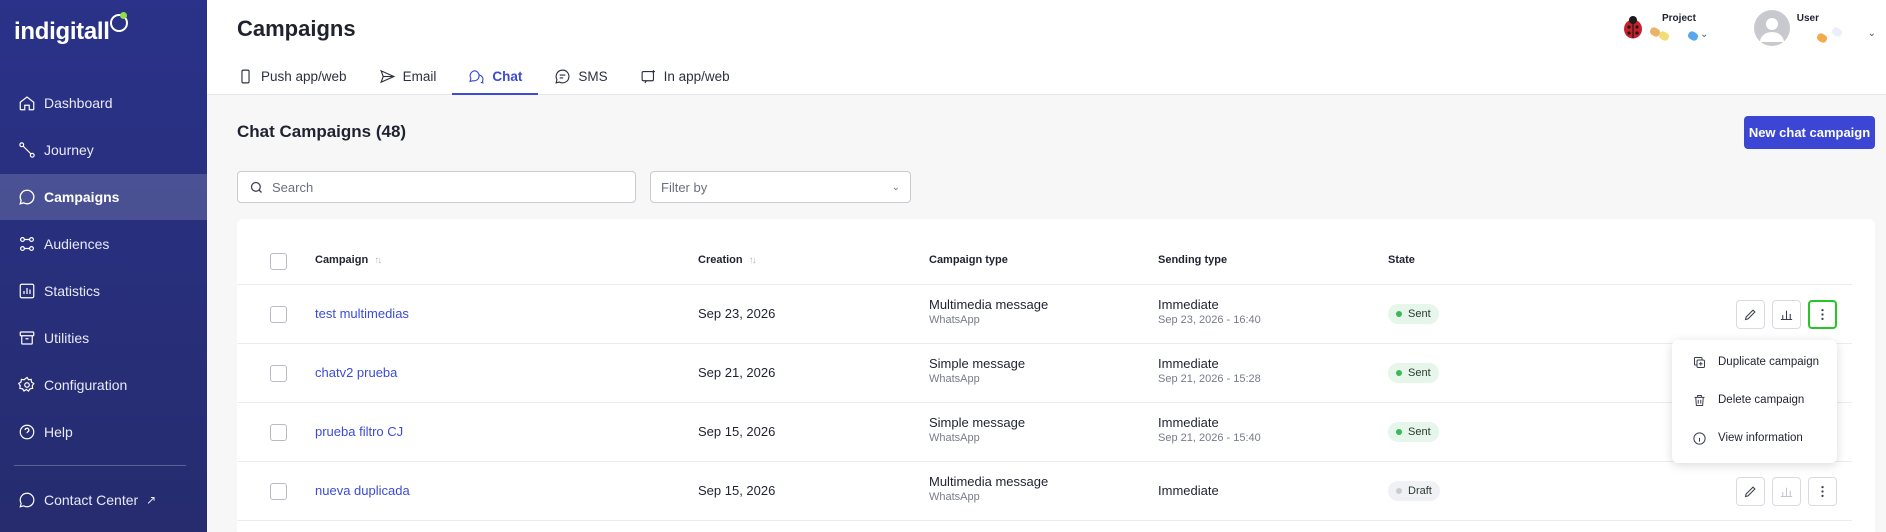 The height and width of the screenshot is (532, 1886). Describe the element at coordinates (103, 432) in the screenshot. I see `sidebar-item-help: Help` at that location.